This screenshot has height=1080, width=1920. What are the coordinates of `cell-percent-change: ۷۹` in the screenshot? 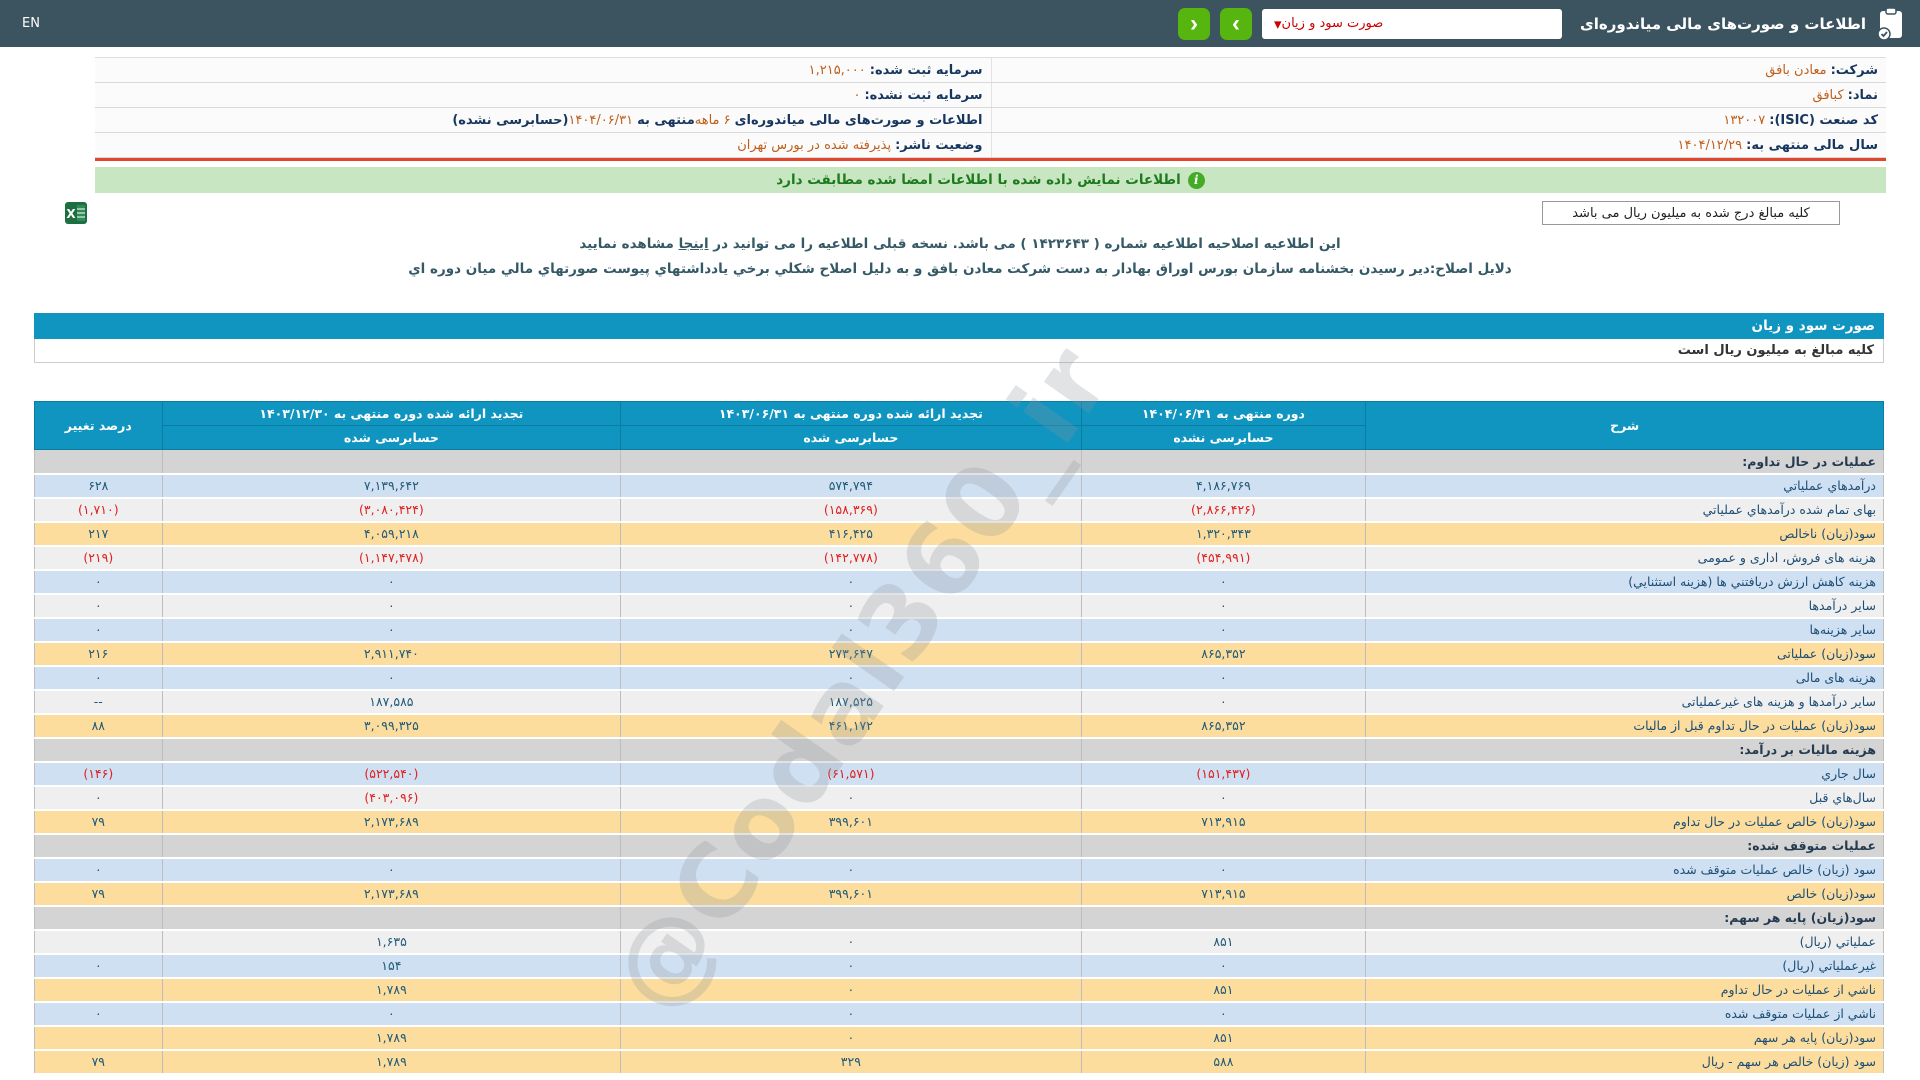 It's located at (98, 894).